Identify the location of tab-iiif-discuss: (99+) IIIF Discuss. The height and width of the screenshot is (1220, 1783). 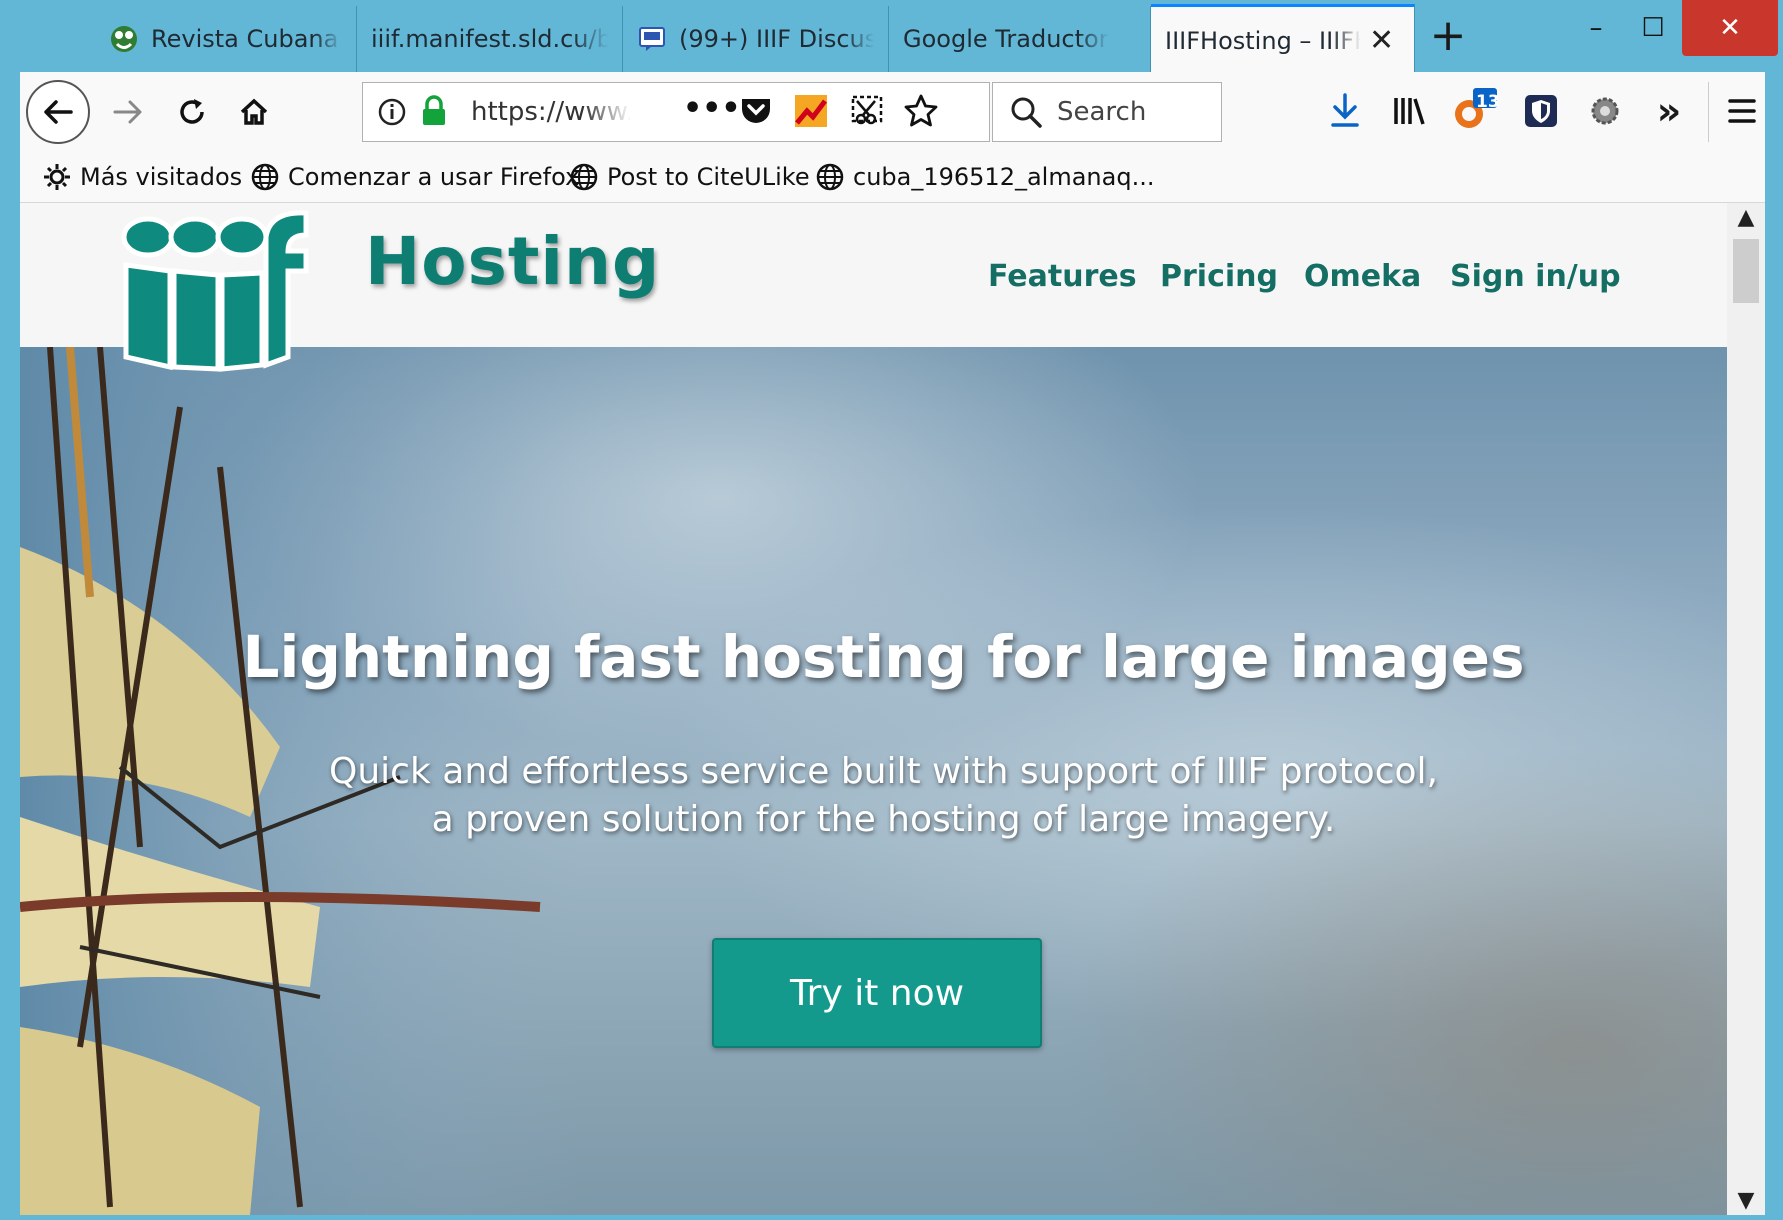
(756, 39).